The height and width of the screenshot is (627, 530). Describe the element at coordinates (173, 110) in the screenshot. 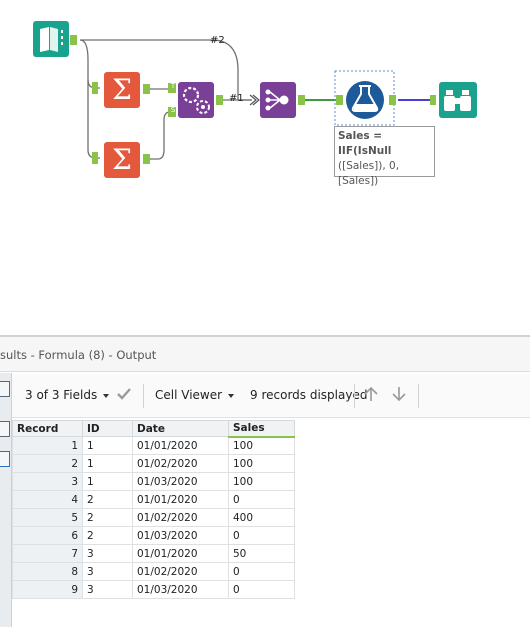

I see `join-anchor-s: S` at that location.